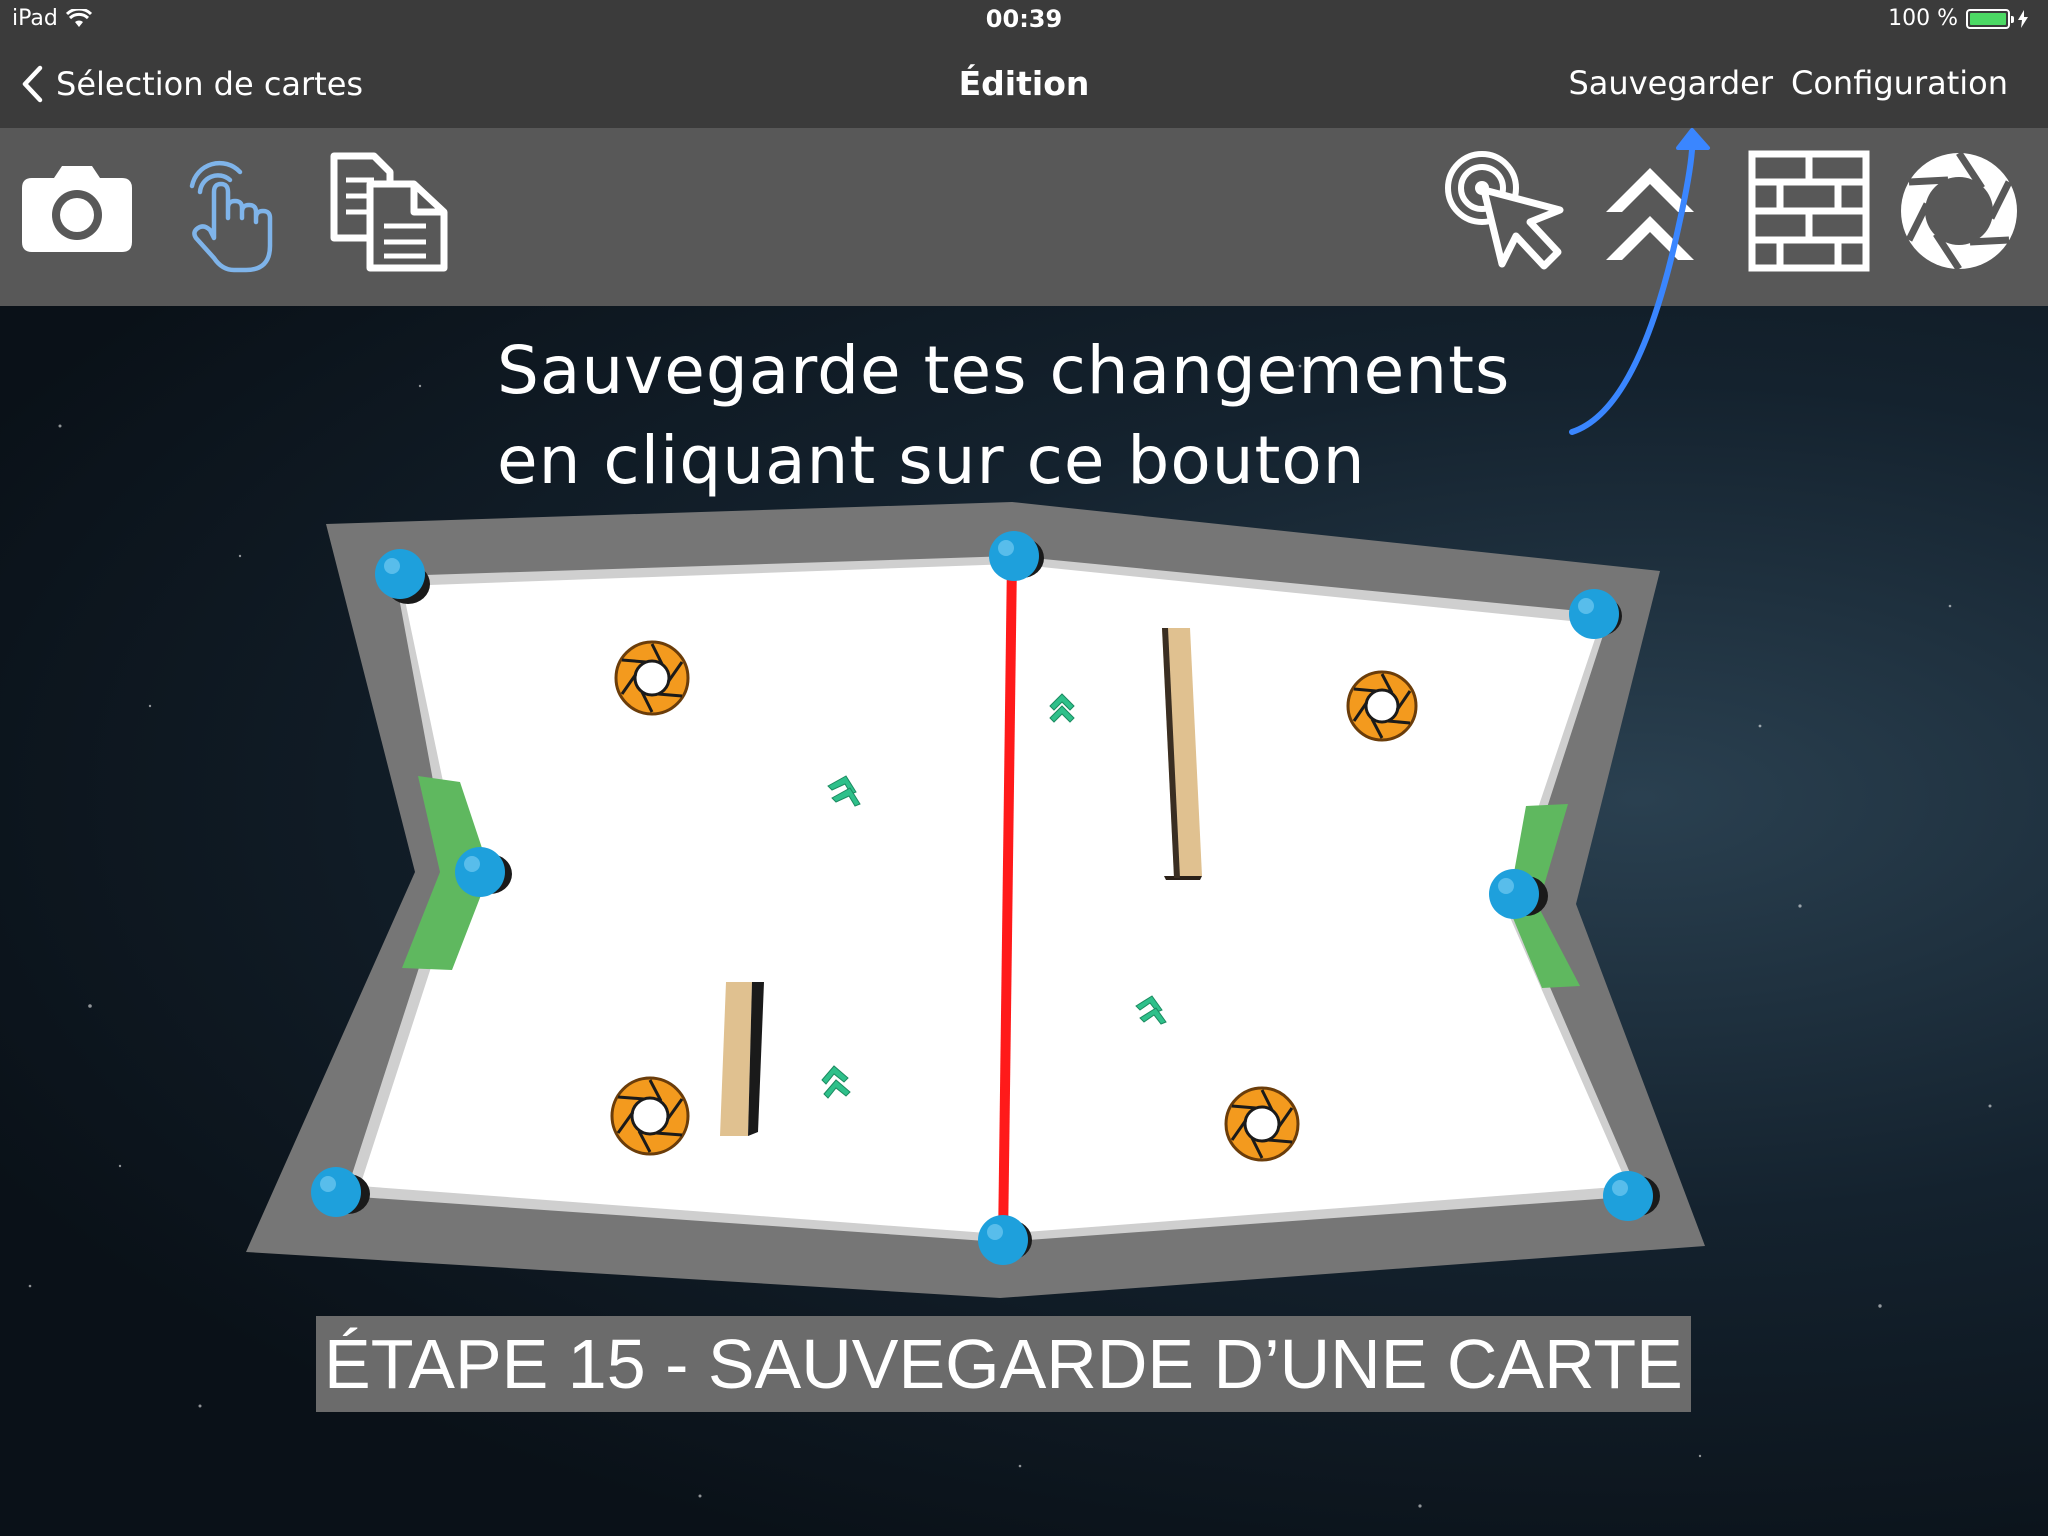 This screenshot has width=2048, height=1536. I want to click on touch-hand-icon, so click(231, 216).